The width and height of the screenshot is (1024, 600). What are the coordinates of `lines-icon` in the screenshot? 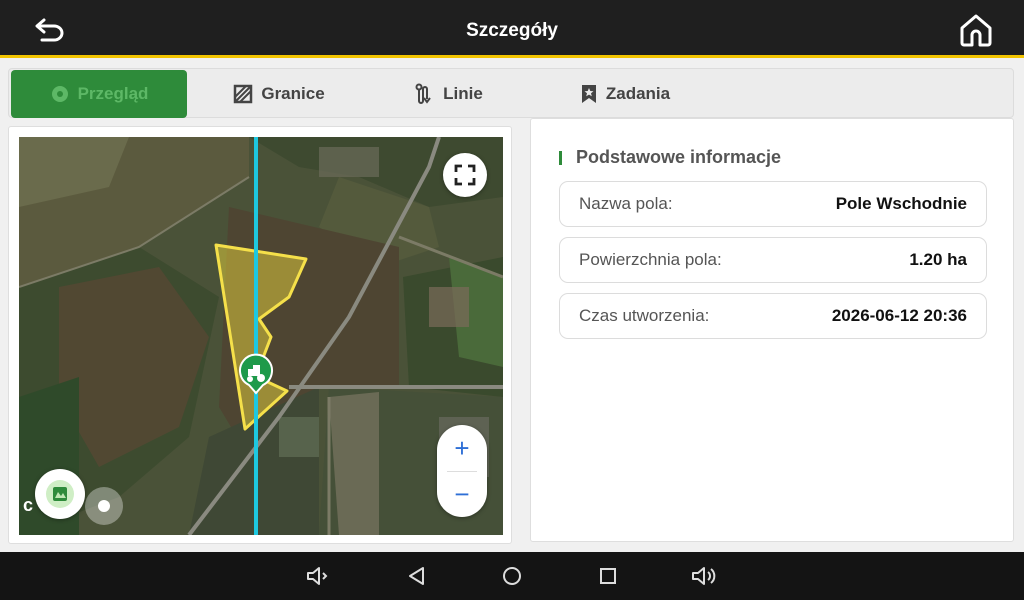 It's located at (423, 93).